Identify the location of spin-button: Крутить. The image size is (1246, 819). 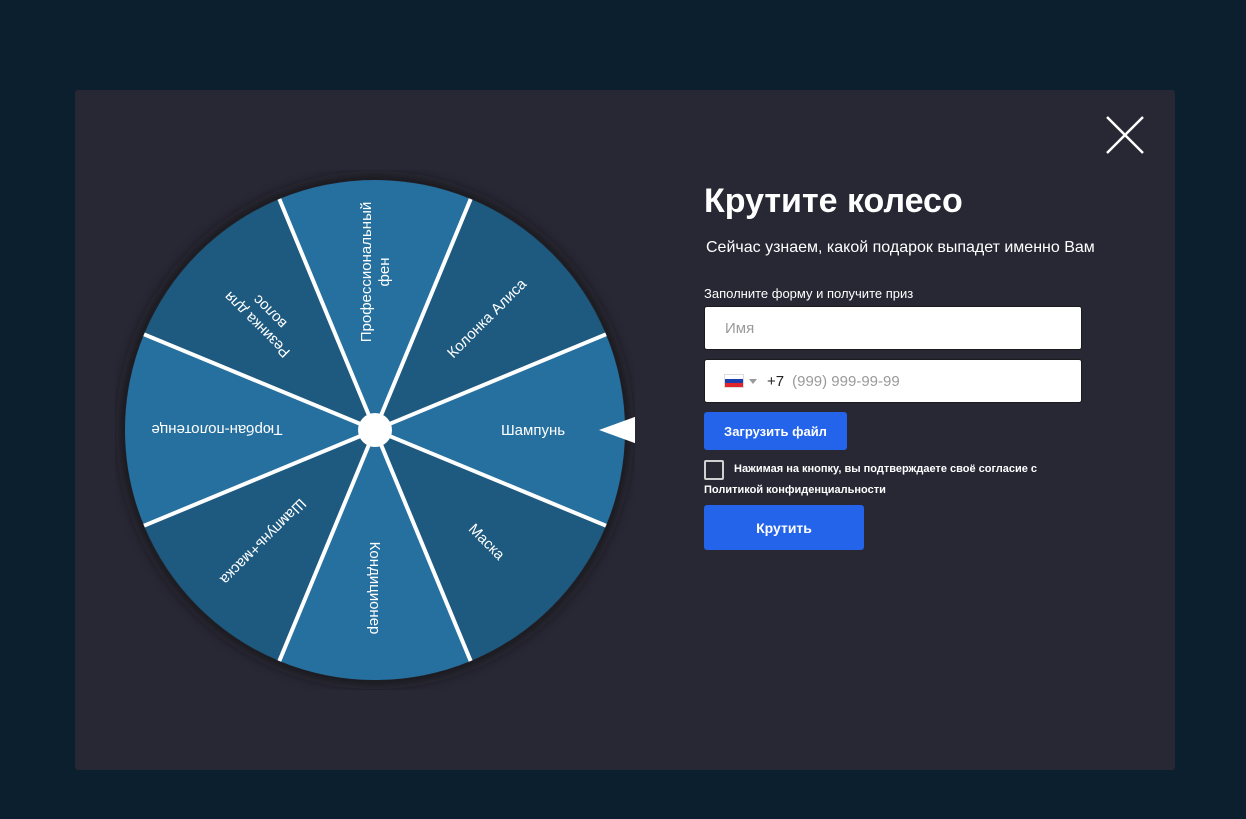
(784, 527).